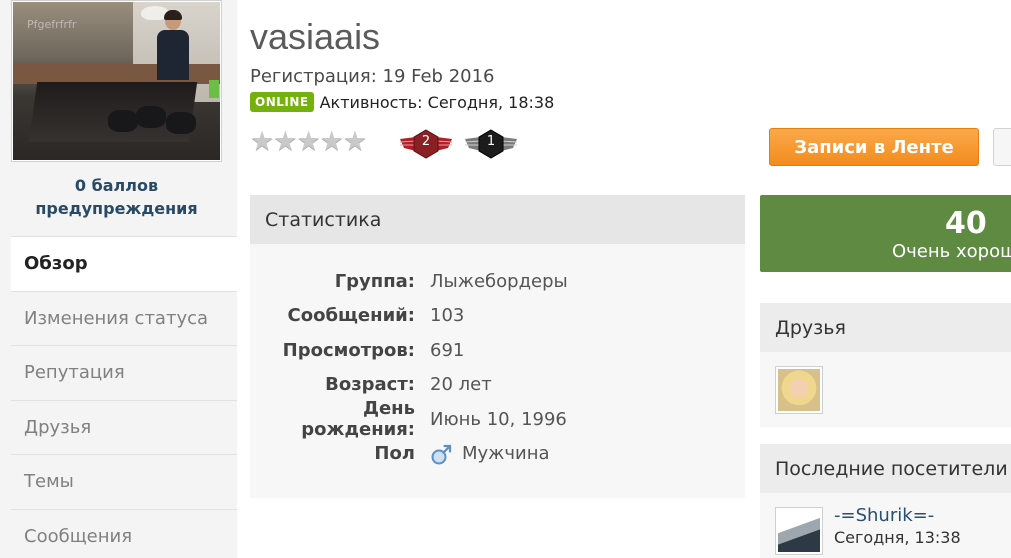 Image resolution: width=1011 pixels, height=558 pixels. I want to click on rank-badge-red: 2, so click(426, 144).